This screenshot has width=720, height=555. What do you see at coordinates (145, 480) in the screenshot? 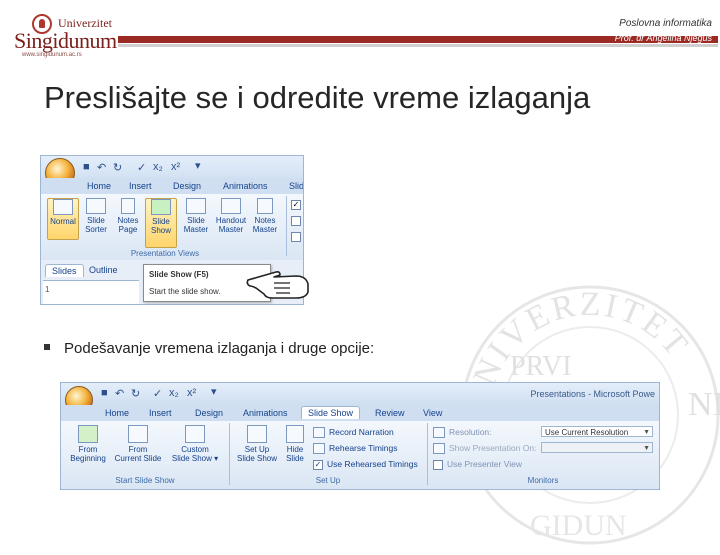
I see `start-slide-show-group-label: Start Slide Show` at bounding box center [145, 480].